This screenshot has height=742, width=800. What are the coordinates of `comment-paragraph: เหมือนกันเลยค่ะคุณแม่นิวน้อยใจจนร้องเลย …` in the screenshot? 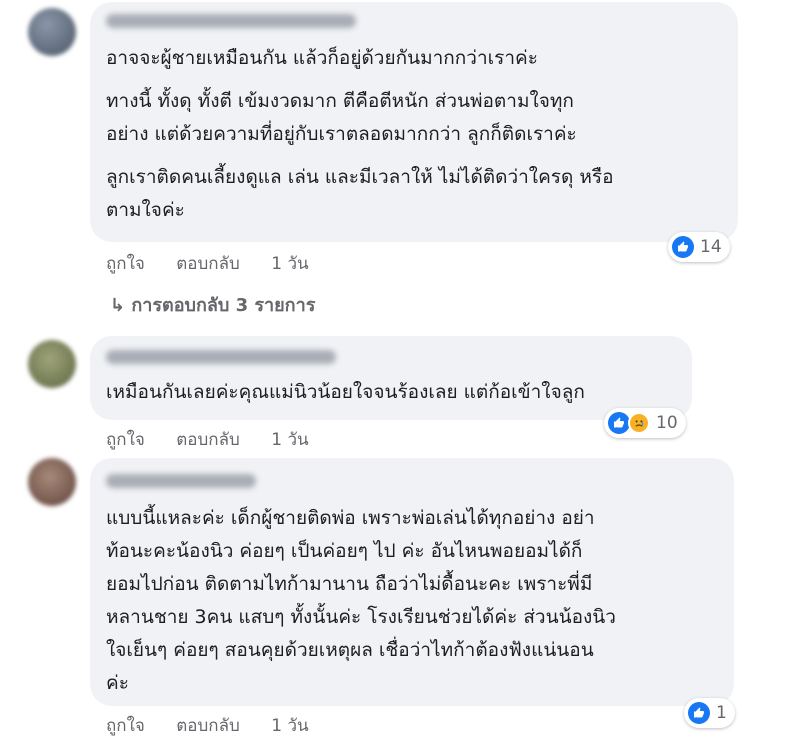 It's located at (345, 392).